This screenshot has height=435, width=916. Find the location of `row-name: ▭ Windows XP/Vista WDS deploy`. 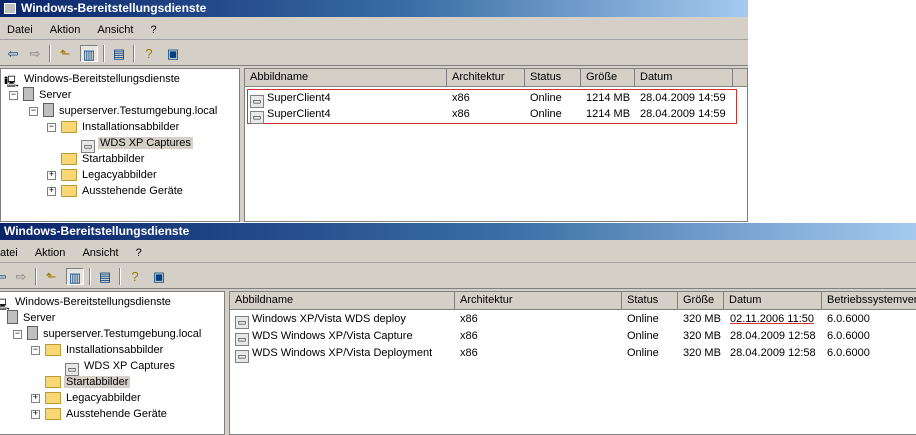

row-name: ▭ Windows XP/Vista WDS deploy is located at coordinates (320, 320).